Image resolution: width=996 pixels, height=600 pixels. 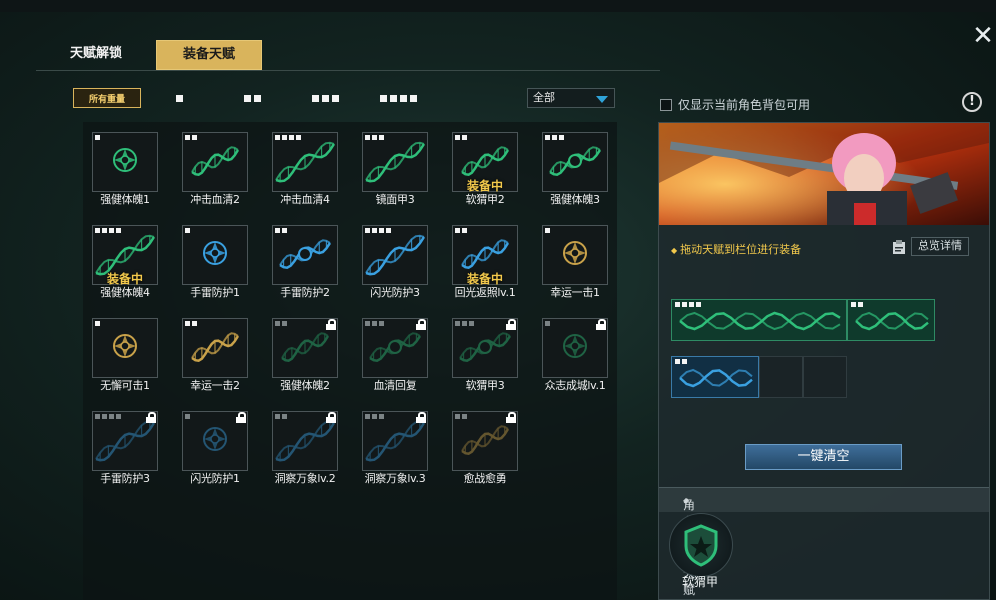 I want to click on talent-card: 手雷防护1, so click(x=215, y=262).